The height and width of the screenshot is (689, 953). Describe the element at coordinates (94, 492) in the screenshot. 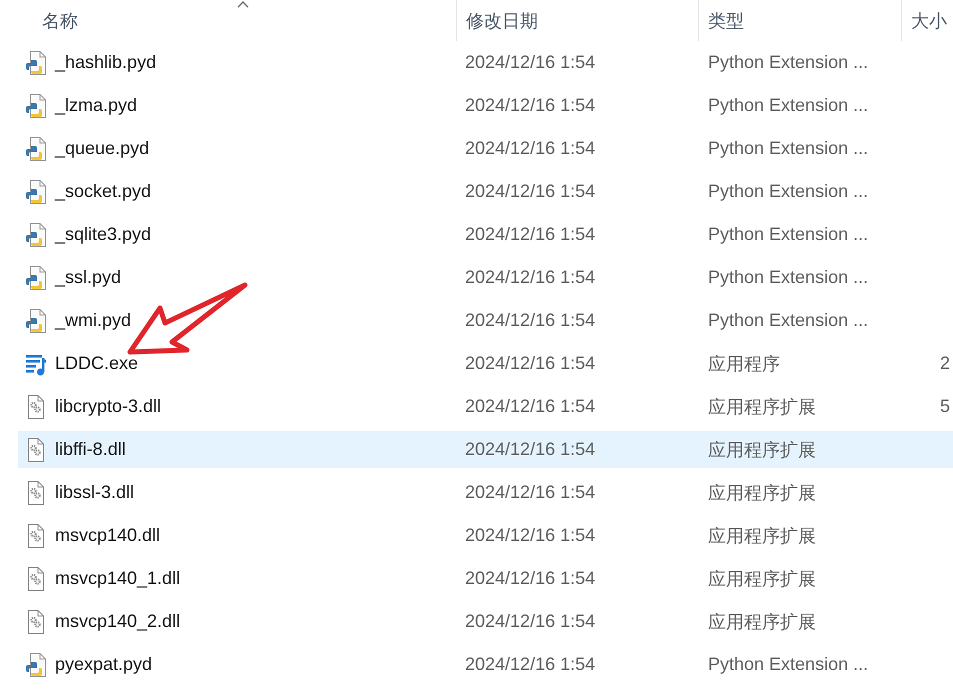

I see `file-name: libssl-3.dll` at that location.